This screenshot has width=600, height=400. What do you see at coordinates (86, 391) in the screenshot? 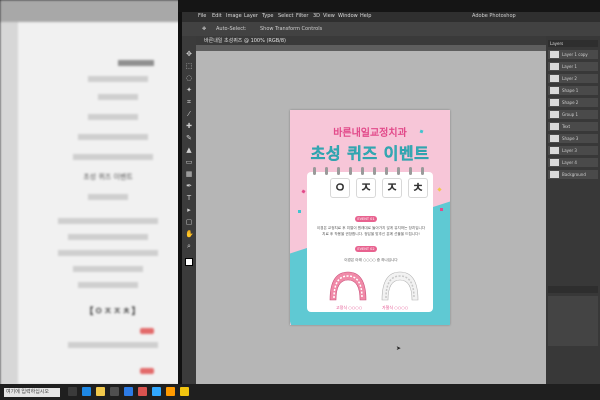
I see `edge-icon` at bounding box center [86, 391].